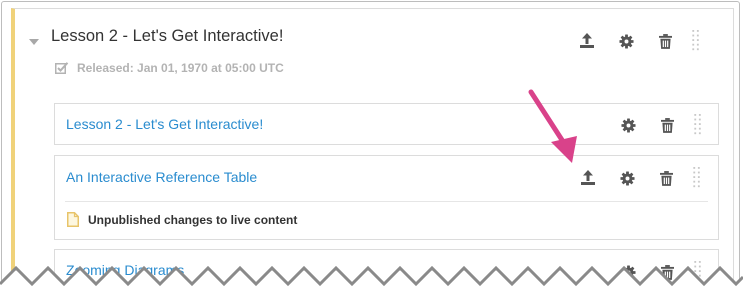 Image resolution: width=743 pixels, height=297 pixels. I want to click on release-status: Released: Jan 01, 1970 at 05:00 UTC, so click(169, 68).